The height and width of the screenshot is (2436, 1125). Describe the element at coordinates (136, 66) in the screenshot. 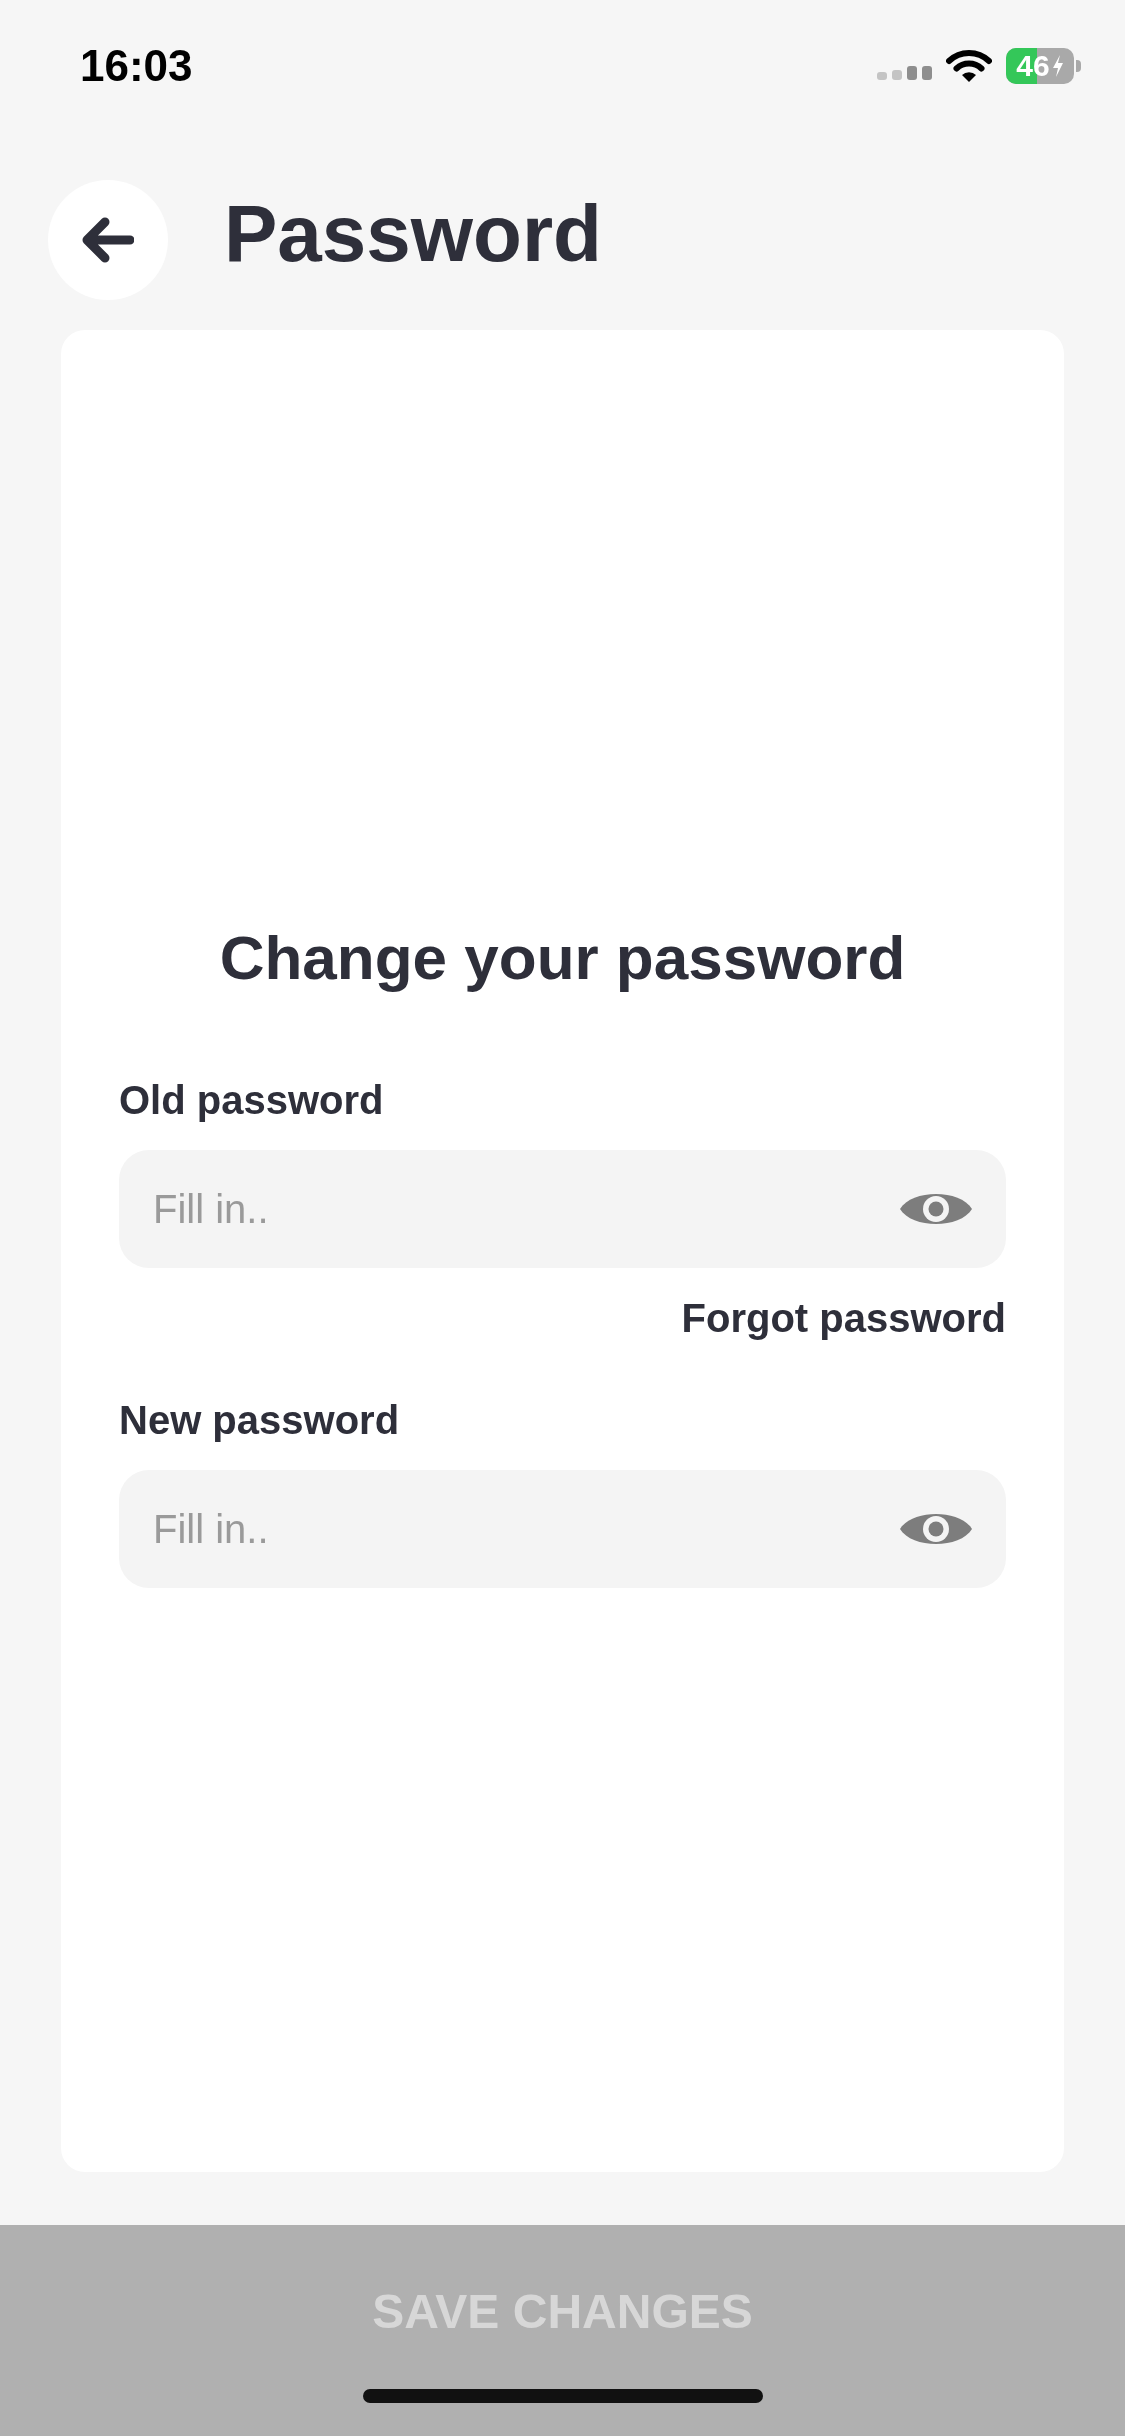

I see `status-time: 16:03` at that location.